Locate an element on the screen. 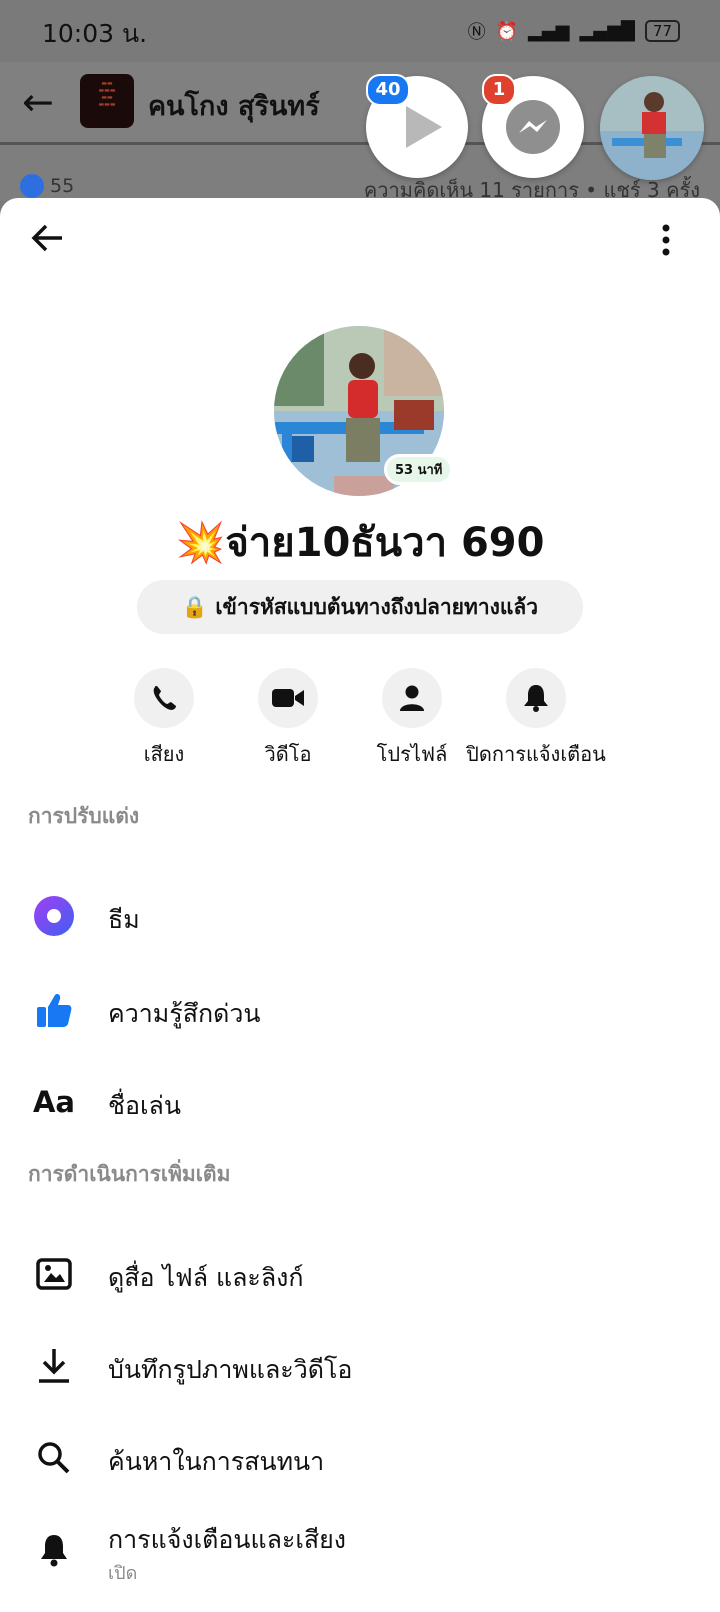 The height and width of the screenshot is (1612, 720). battery-icon: 77 is located at coordinates (662, 31).